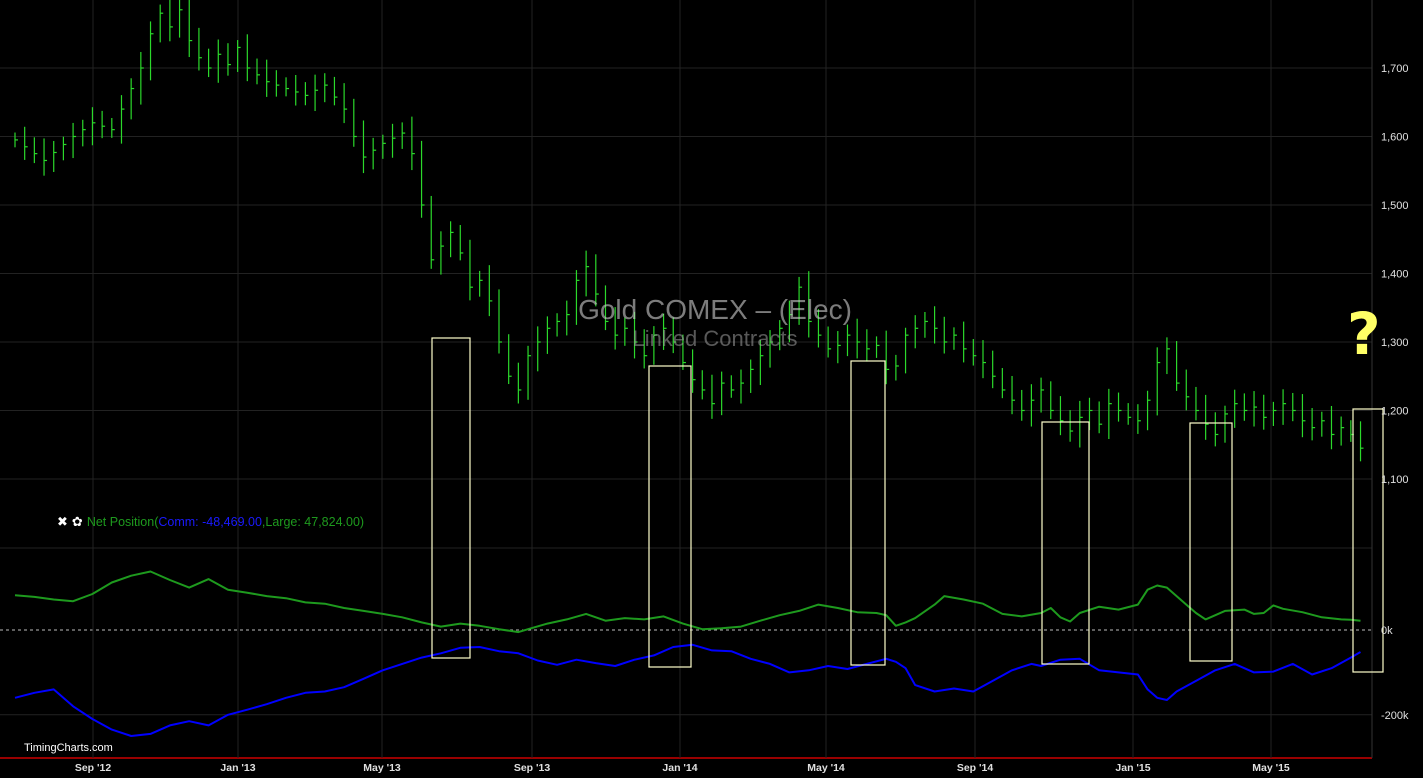  What do you see at coordinates (382, 768) in the screenshot?
I see `time-tick: May '13` at bounding box center [382, 768].